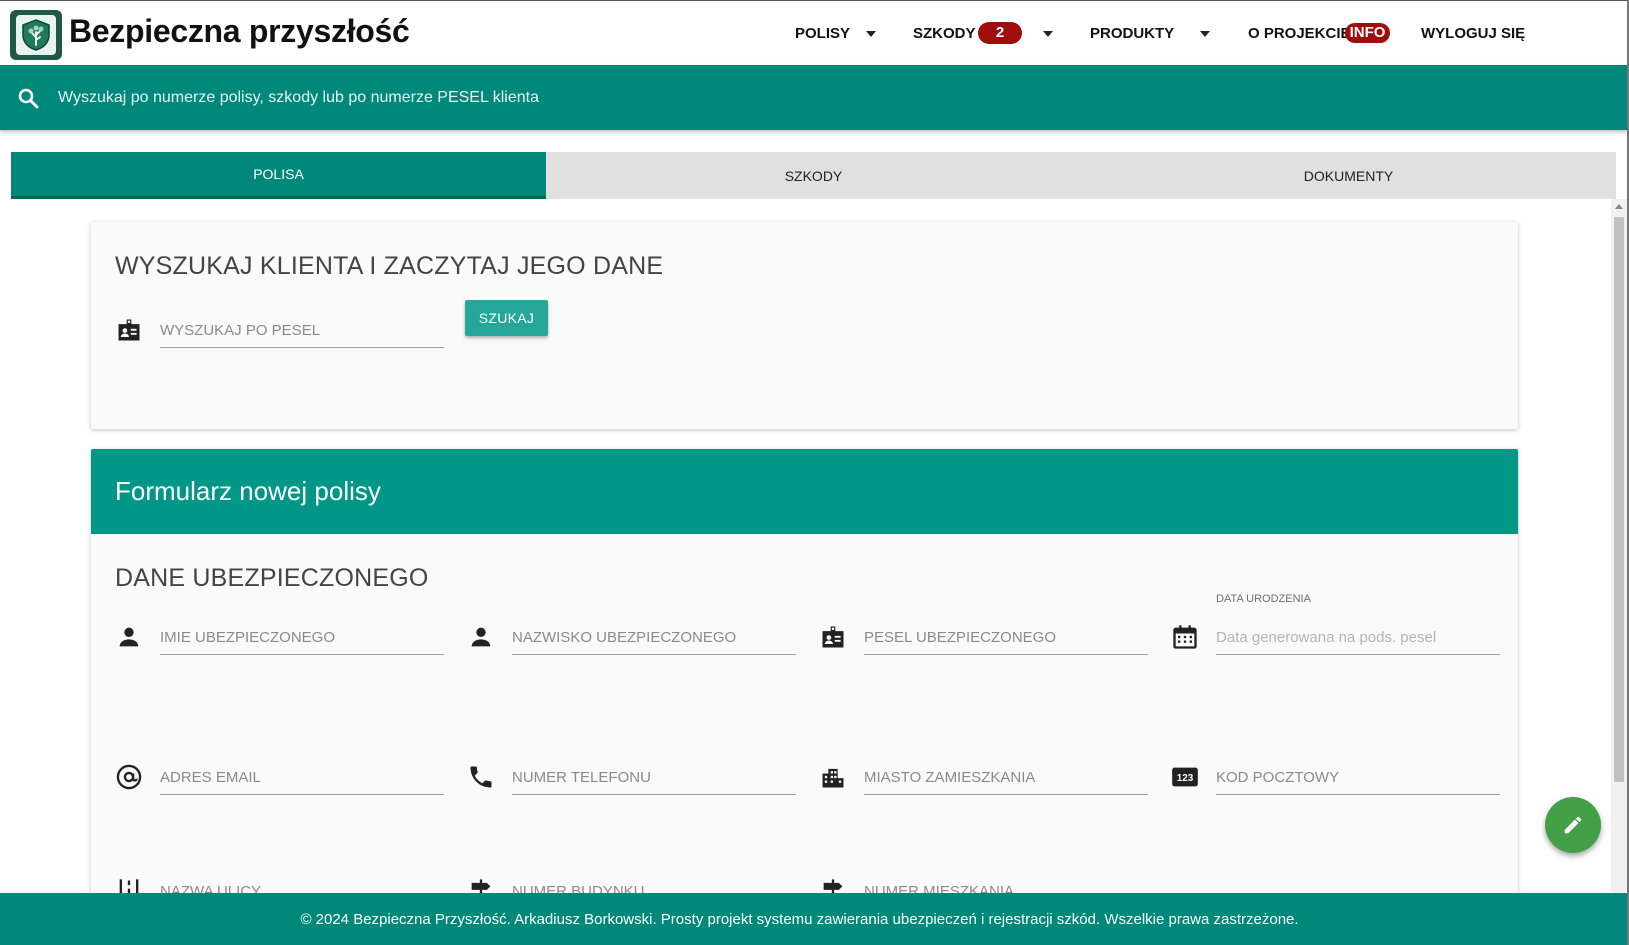 The height and width of the screenshot is (945, 1629). What do you see at coordinates (1299, 33) in the screenshot?
I see `nav-about: O PROJEKCIE` at bounding box center [1299, 33].